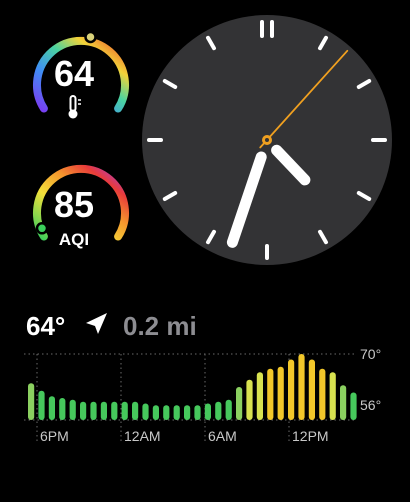  I want to click on weather-summary: 64° 0.2 mi, so click(111, 326).